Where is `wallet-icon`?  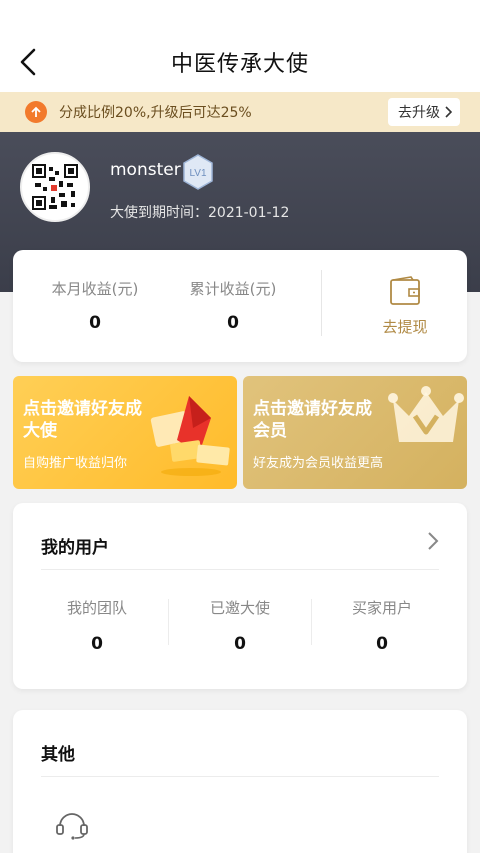
wallet-icon is located at coordinates (405, 290).